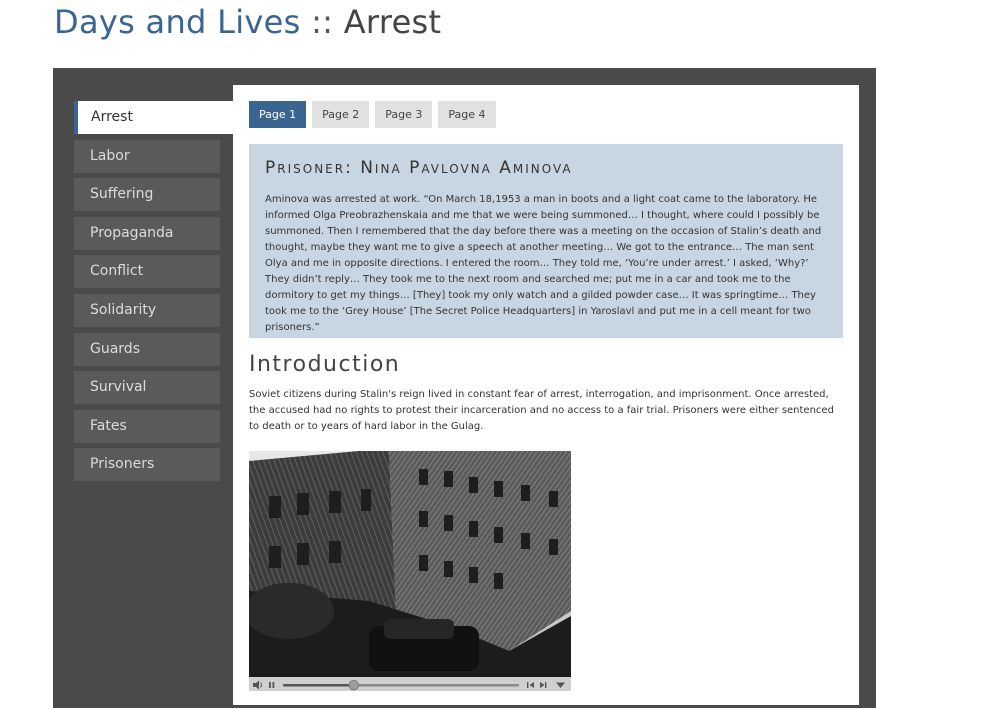  Describe the element at coordinates (272, 685) in the screenshot. I see `pause-icon` at that location.